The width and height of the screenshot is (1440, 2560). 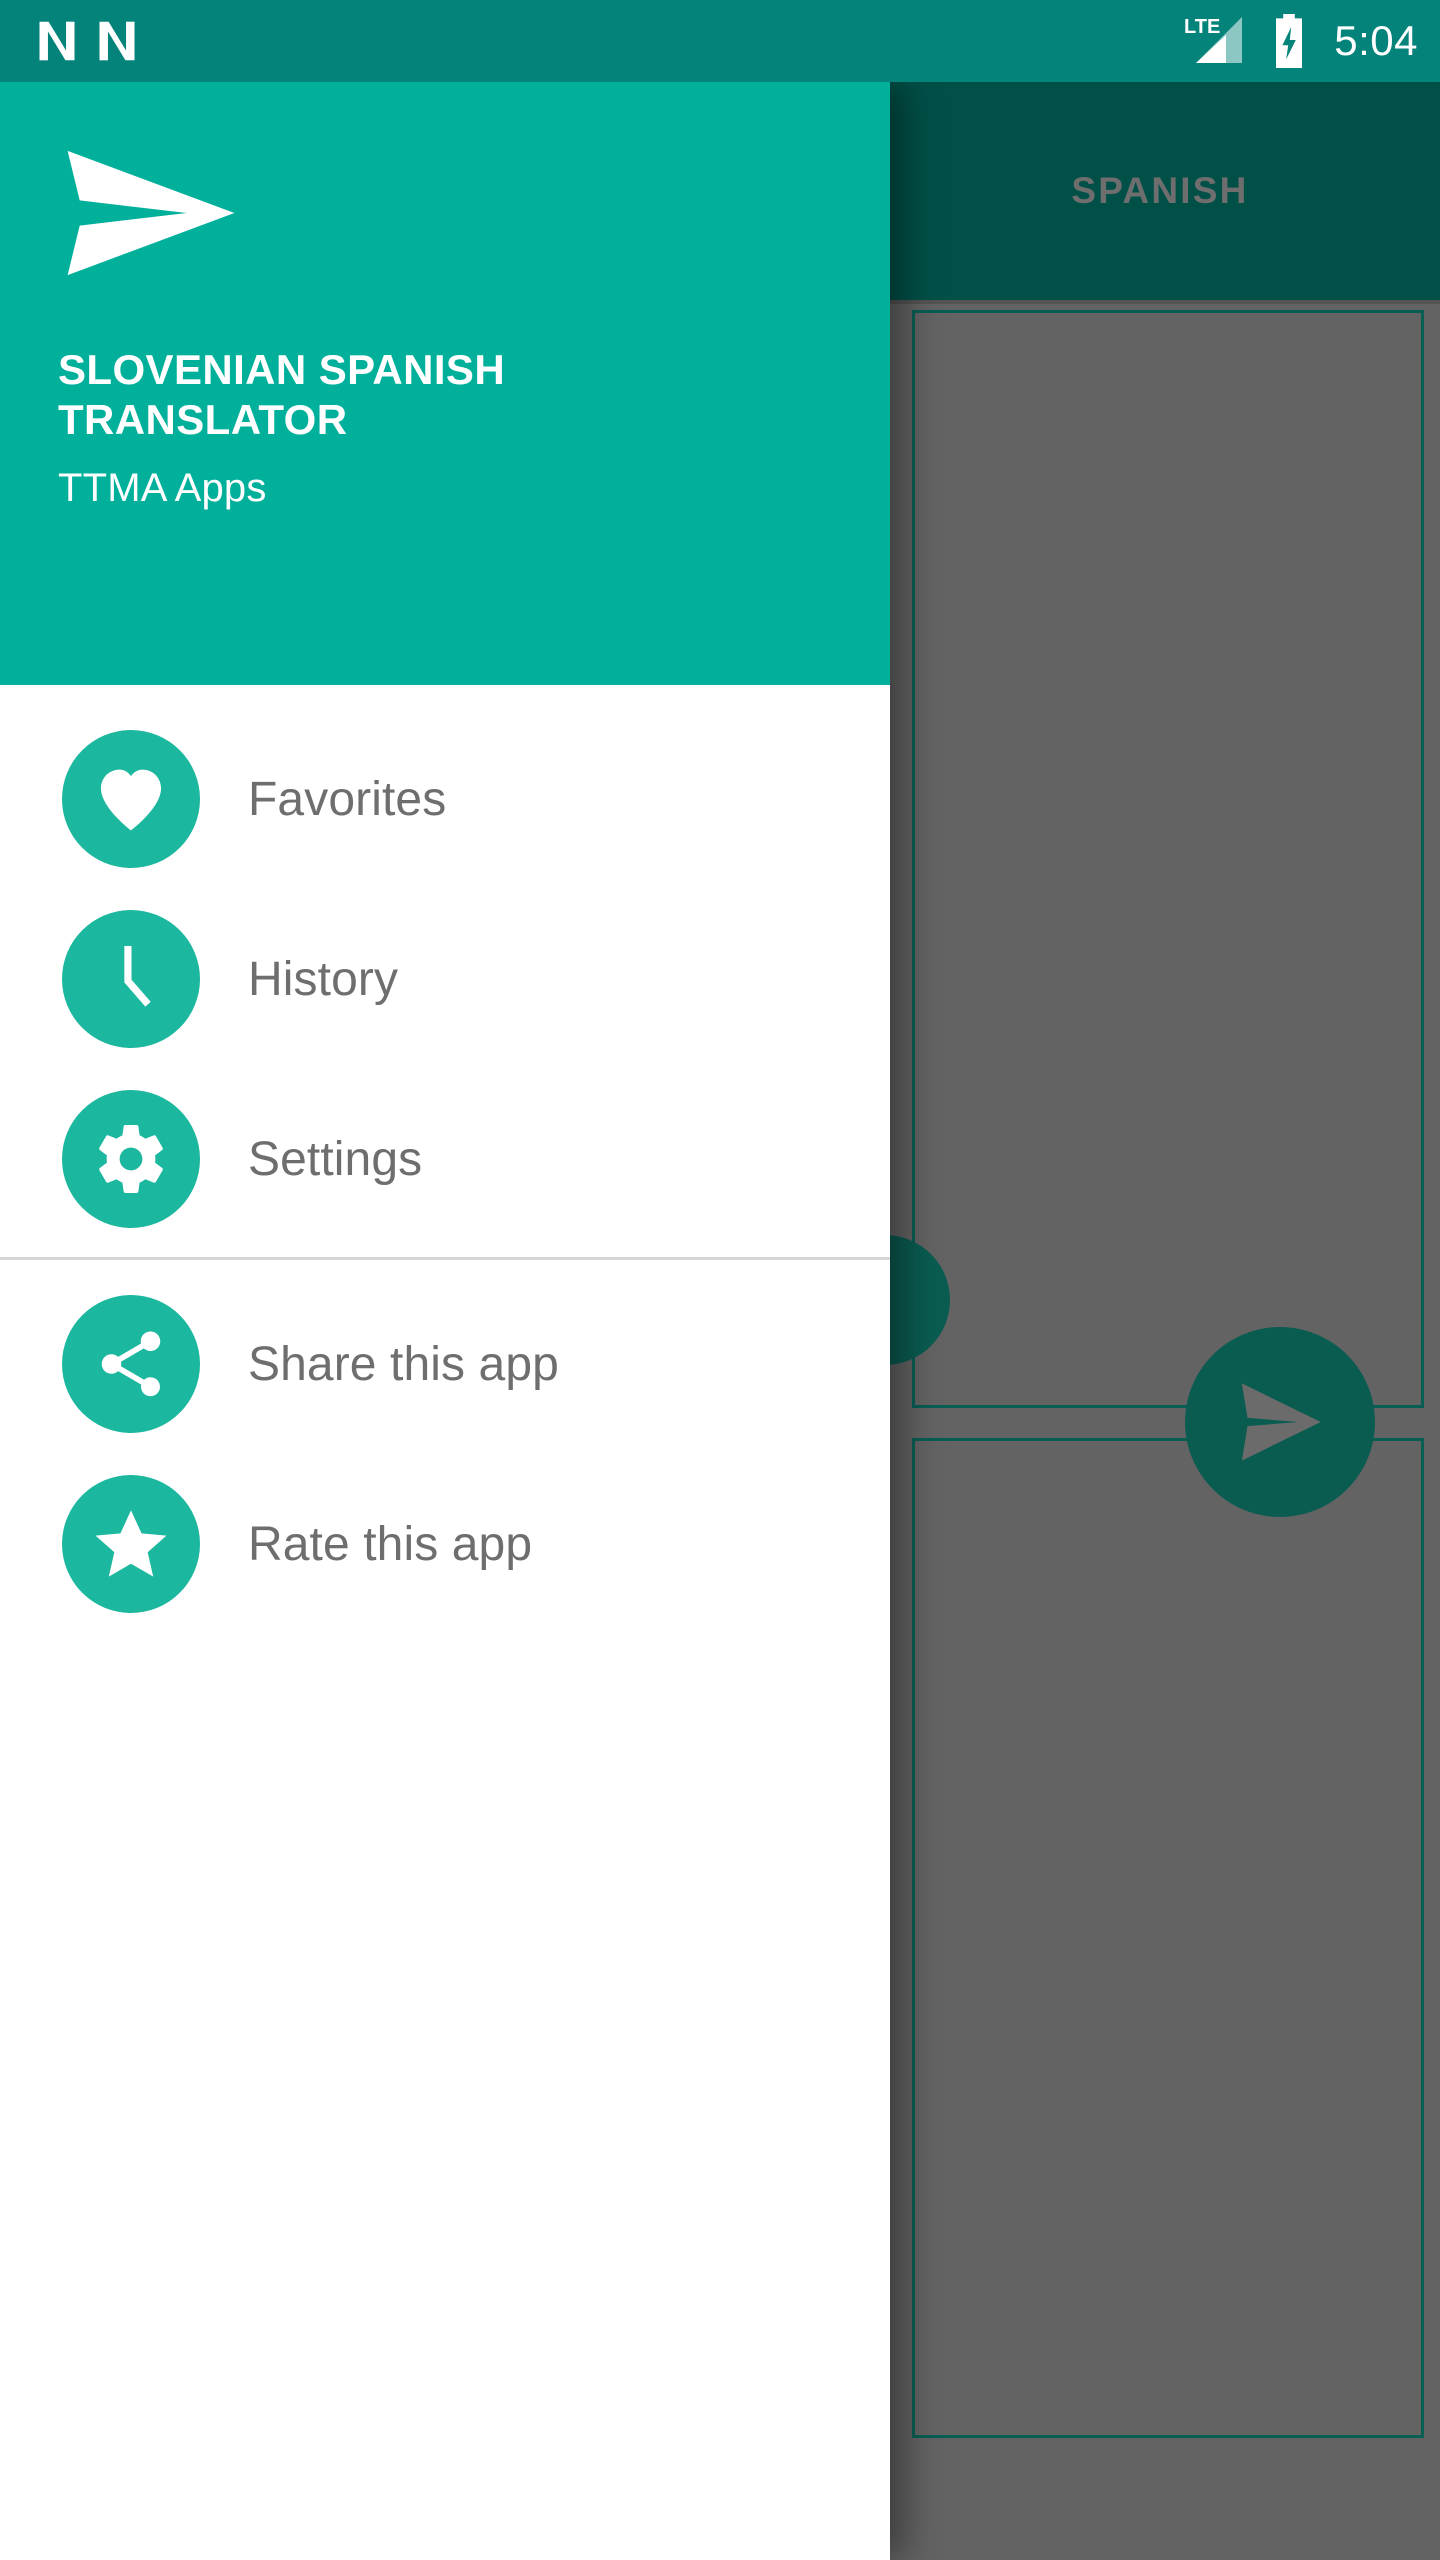 I want to click on tab-spanish: SPANISH, so click(x=1160, y=191).